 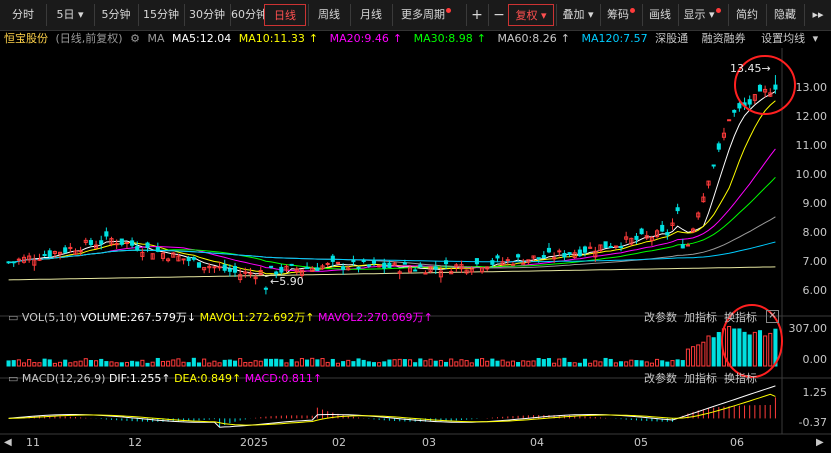 What do you see at coordinates (26, 38) in the screenshot?
I see `stock-name: 恒宝股份` at bounding box center [26, 38].